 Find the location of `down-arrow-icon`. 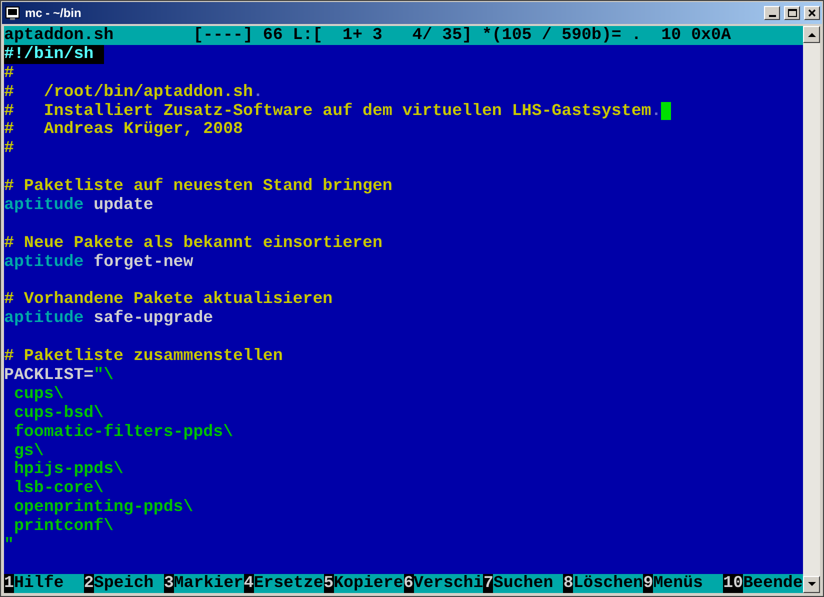

down-arrow-icon is located at coordinates (812, 584).